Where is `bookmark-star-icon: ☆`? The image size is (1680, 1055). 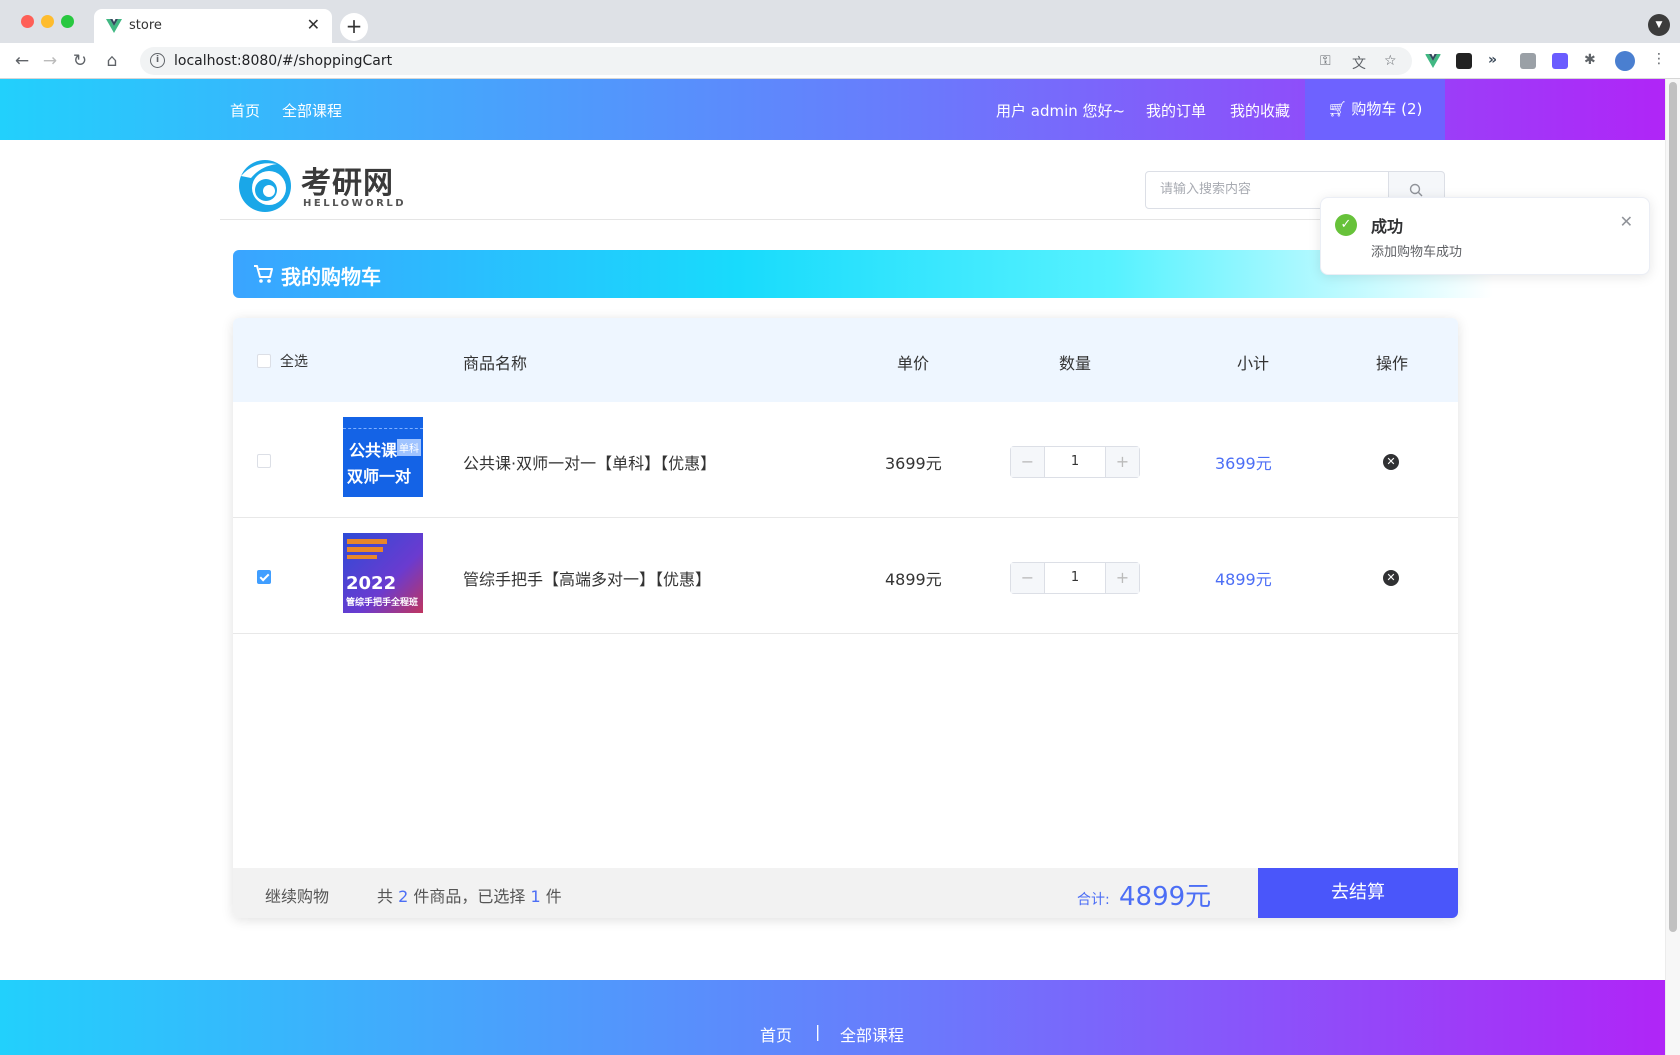 bookmark-star-icon: ☆ is located at coordinates (1390, 61).